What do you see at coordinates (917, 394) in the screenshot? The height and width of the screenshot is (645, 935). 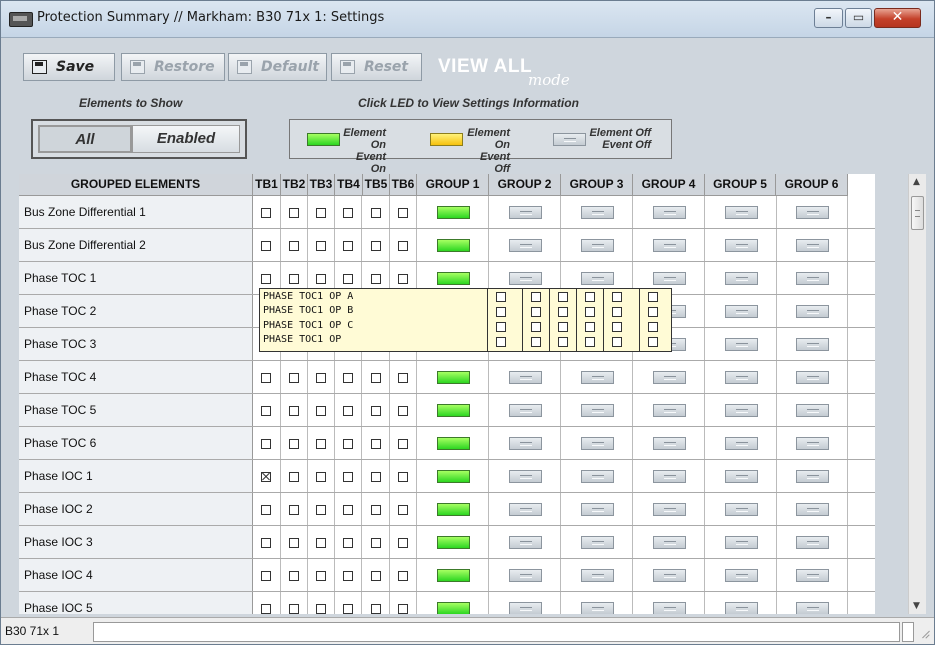 I see `vertical-scrollbar: ▲ ▼` at bounding box center [917, 394].